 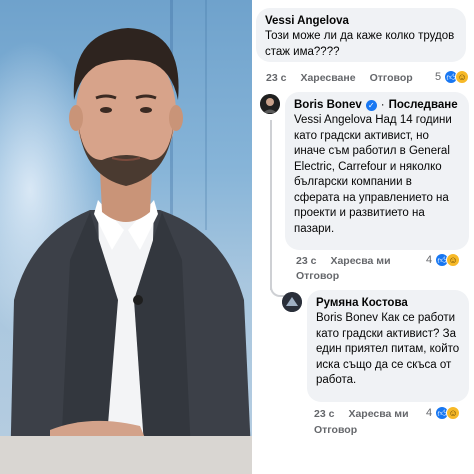 I want to click on verified-badge-icon: ✓, so click(x=371, y=105).